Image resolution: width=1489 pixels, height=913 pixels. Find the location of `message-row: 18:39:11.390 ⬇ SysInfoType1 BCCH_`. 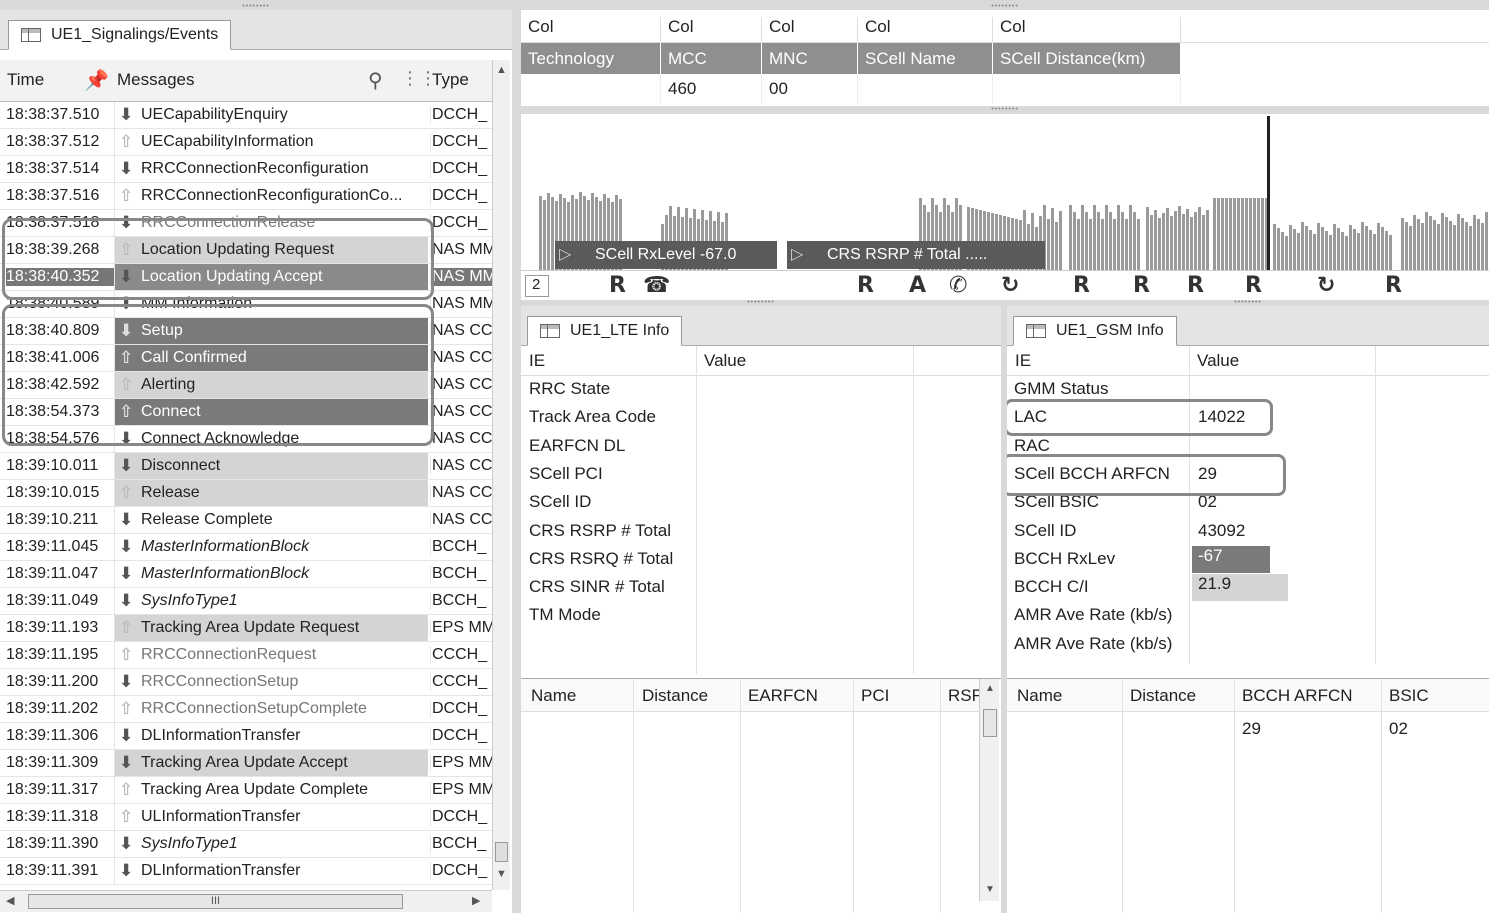

message-row: 18:39:11.390 ⬇ SysInfoType1 BCCH_ is located at coordinates (246, 844).